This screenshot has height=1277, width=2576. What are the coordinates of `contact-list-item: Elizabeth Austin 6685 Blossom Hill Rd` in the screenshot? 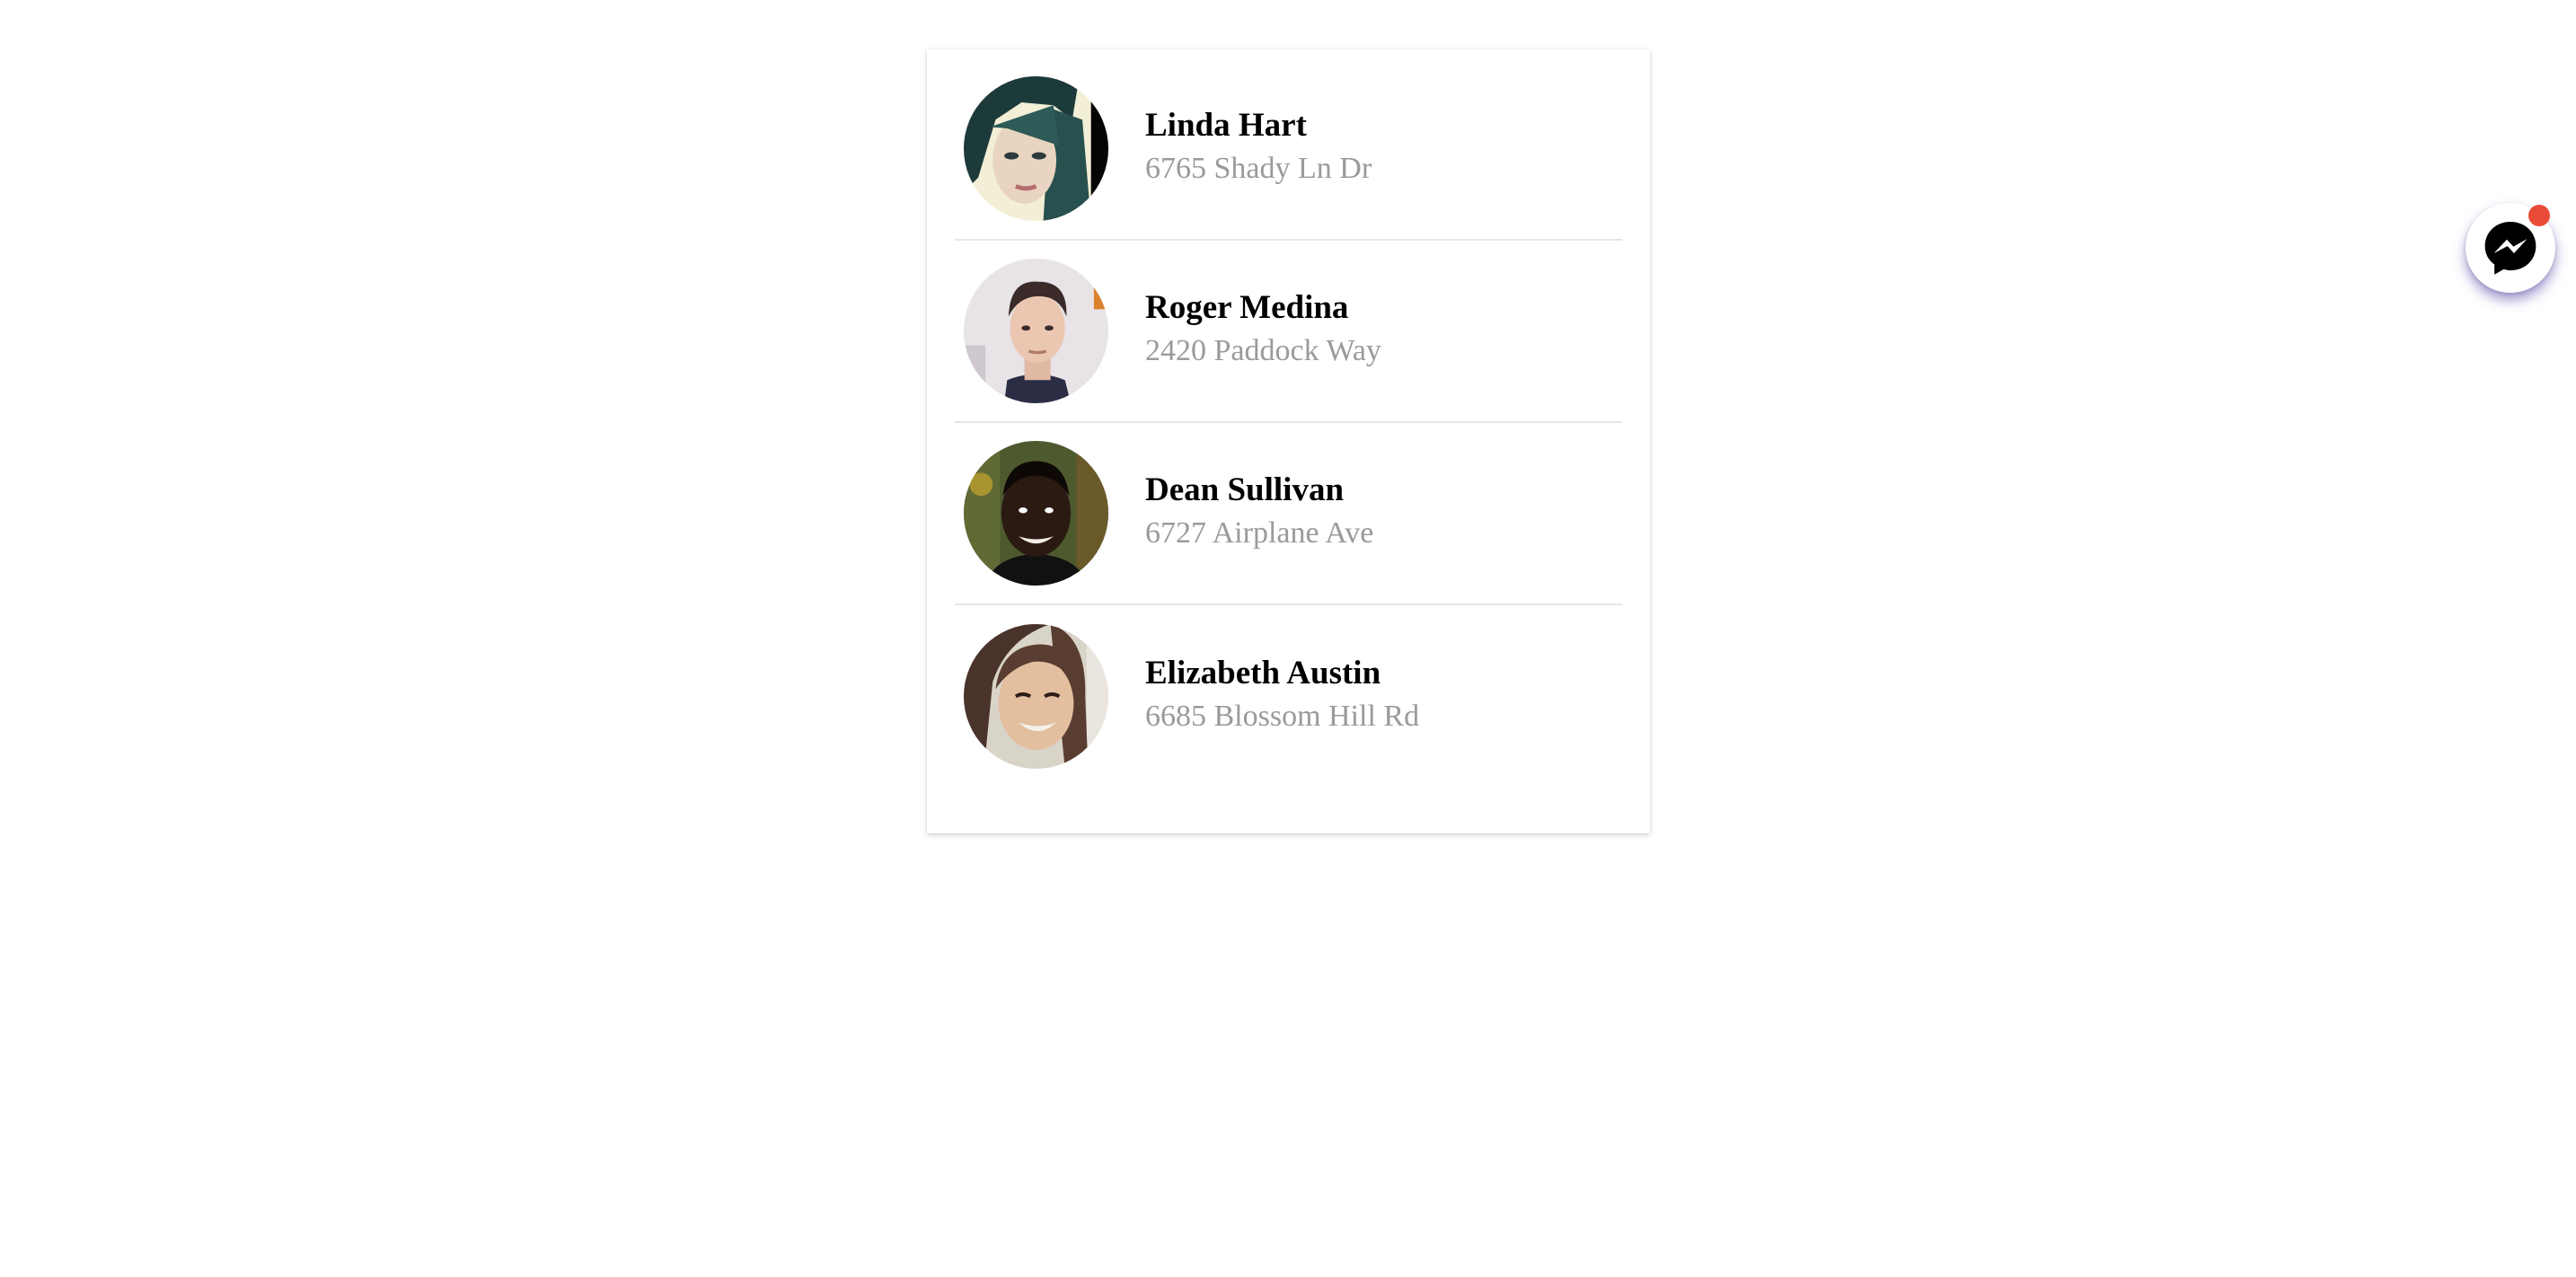 It's located at (1288, 697).